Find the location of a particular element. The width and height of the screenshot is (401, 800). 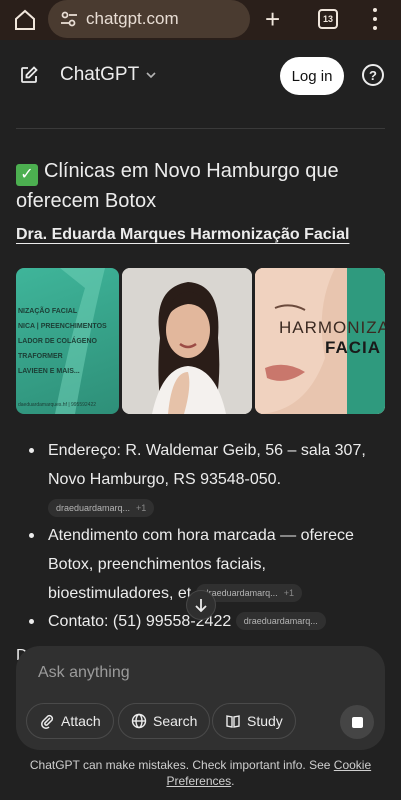

search-button: Search is located at coordinates (164, 721).